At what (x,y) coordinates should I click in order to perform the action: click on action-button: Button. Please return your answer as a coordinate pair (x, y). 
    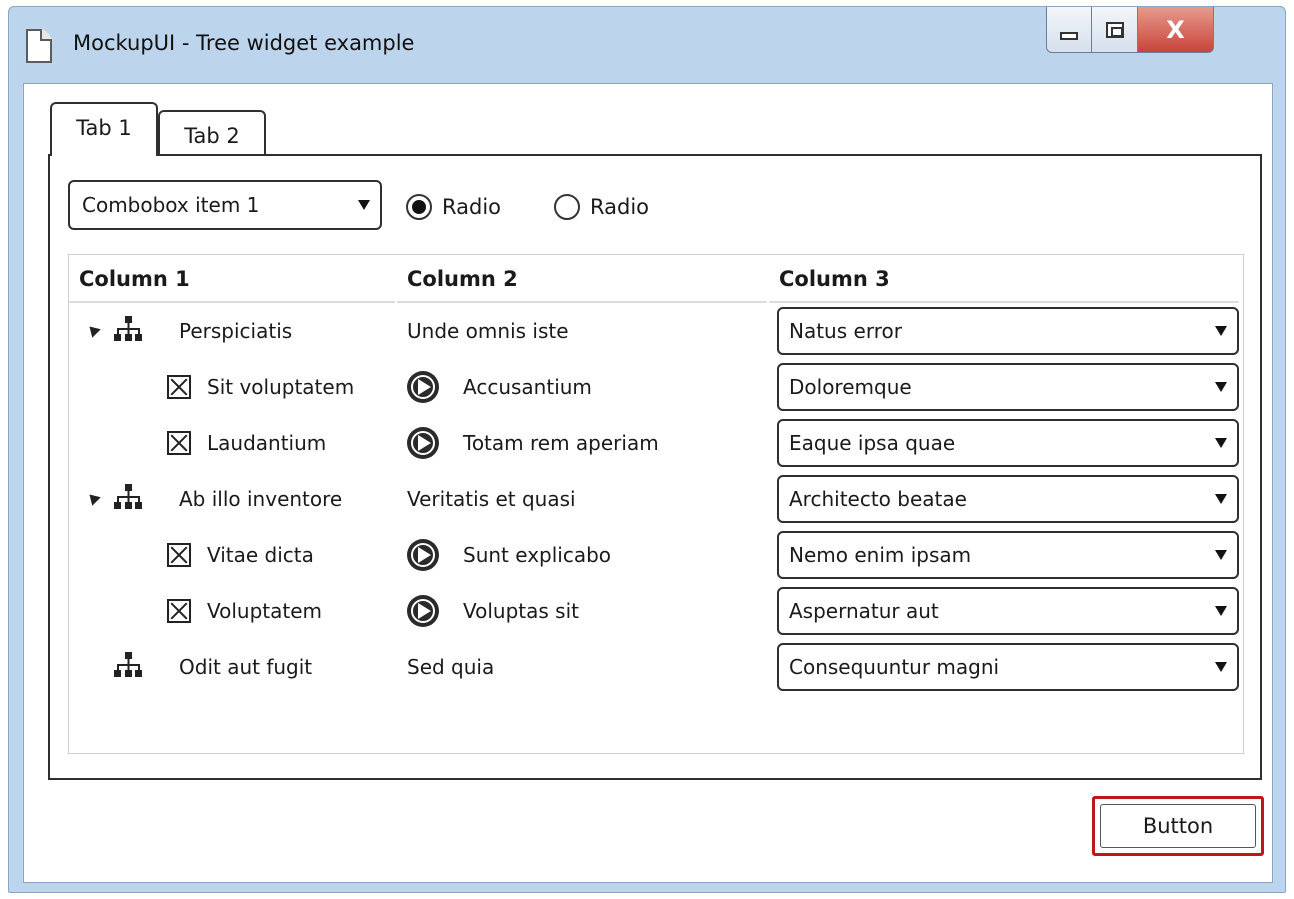
    Looking at the image, I should click on (1178, 826).